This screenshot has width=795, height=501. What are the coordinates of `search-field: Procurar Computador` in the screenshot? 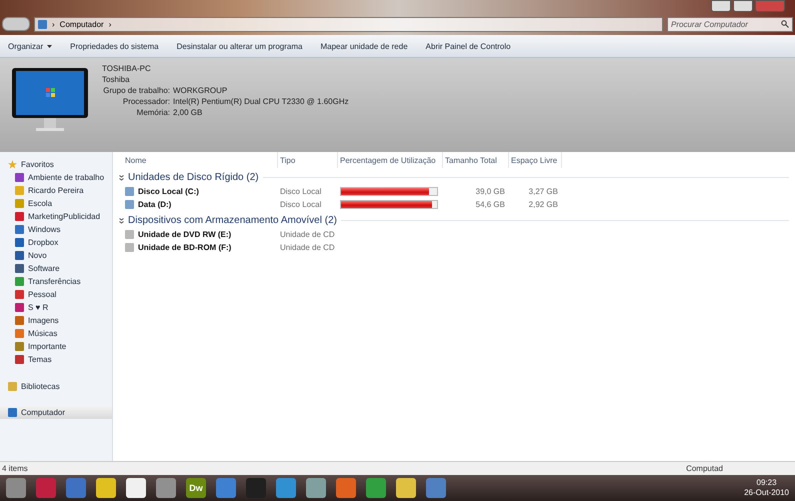 It's located at (730, 24).